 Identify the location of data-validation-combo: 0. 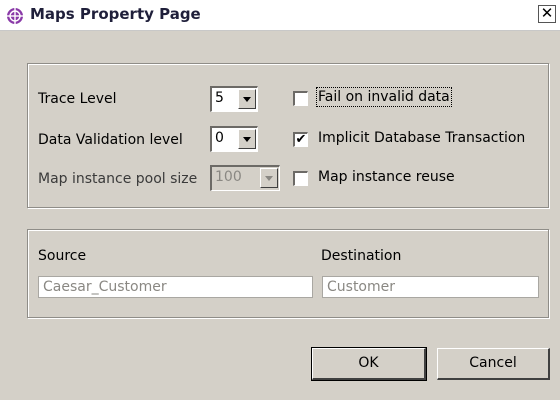
(234, 139).